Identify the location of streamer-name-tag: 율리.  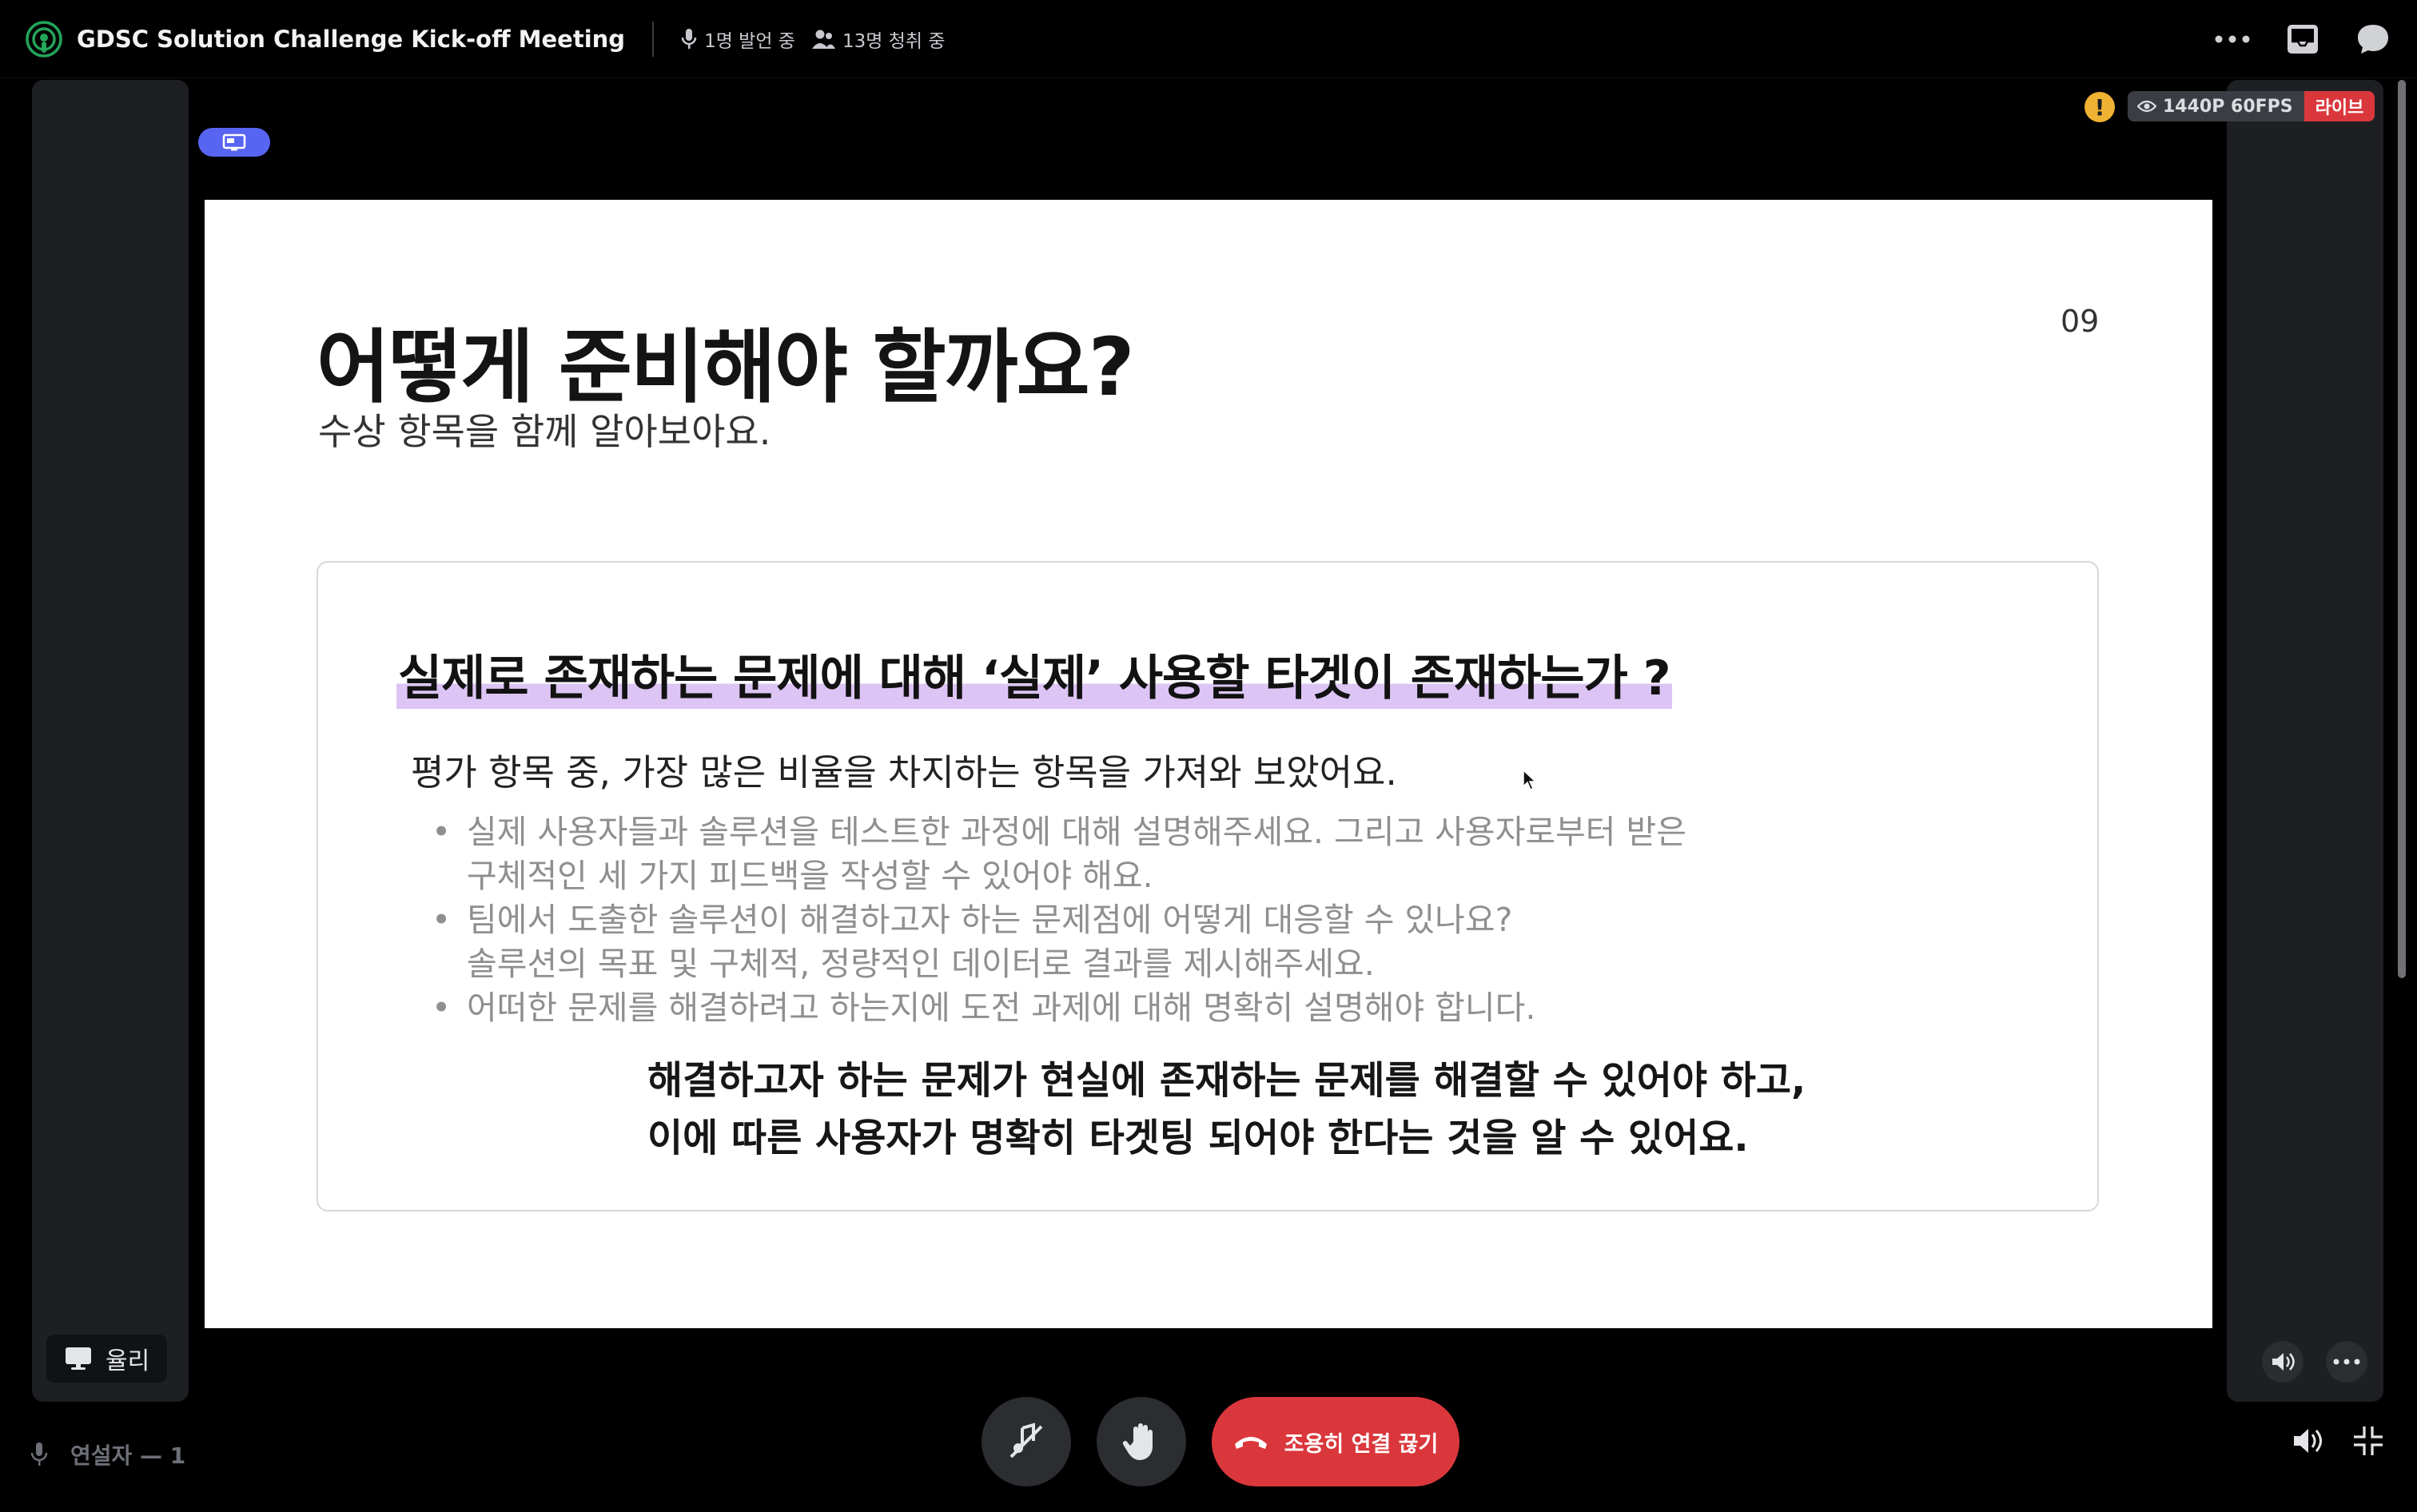
(107, 1359).